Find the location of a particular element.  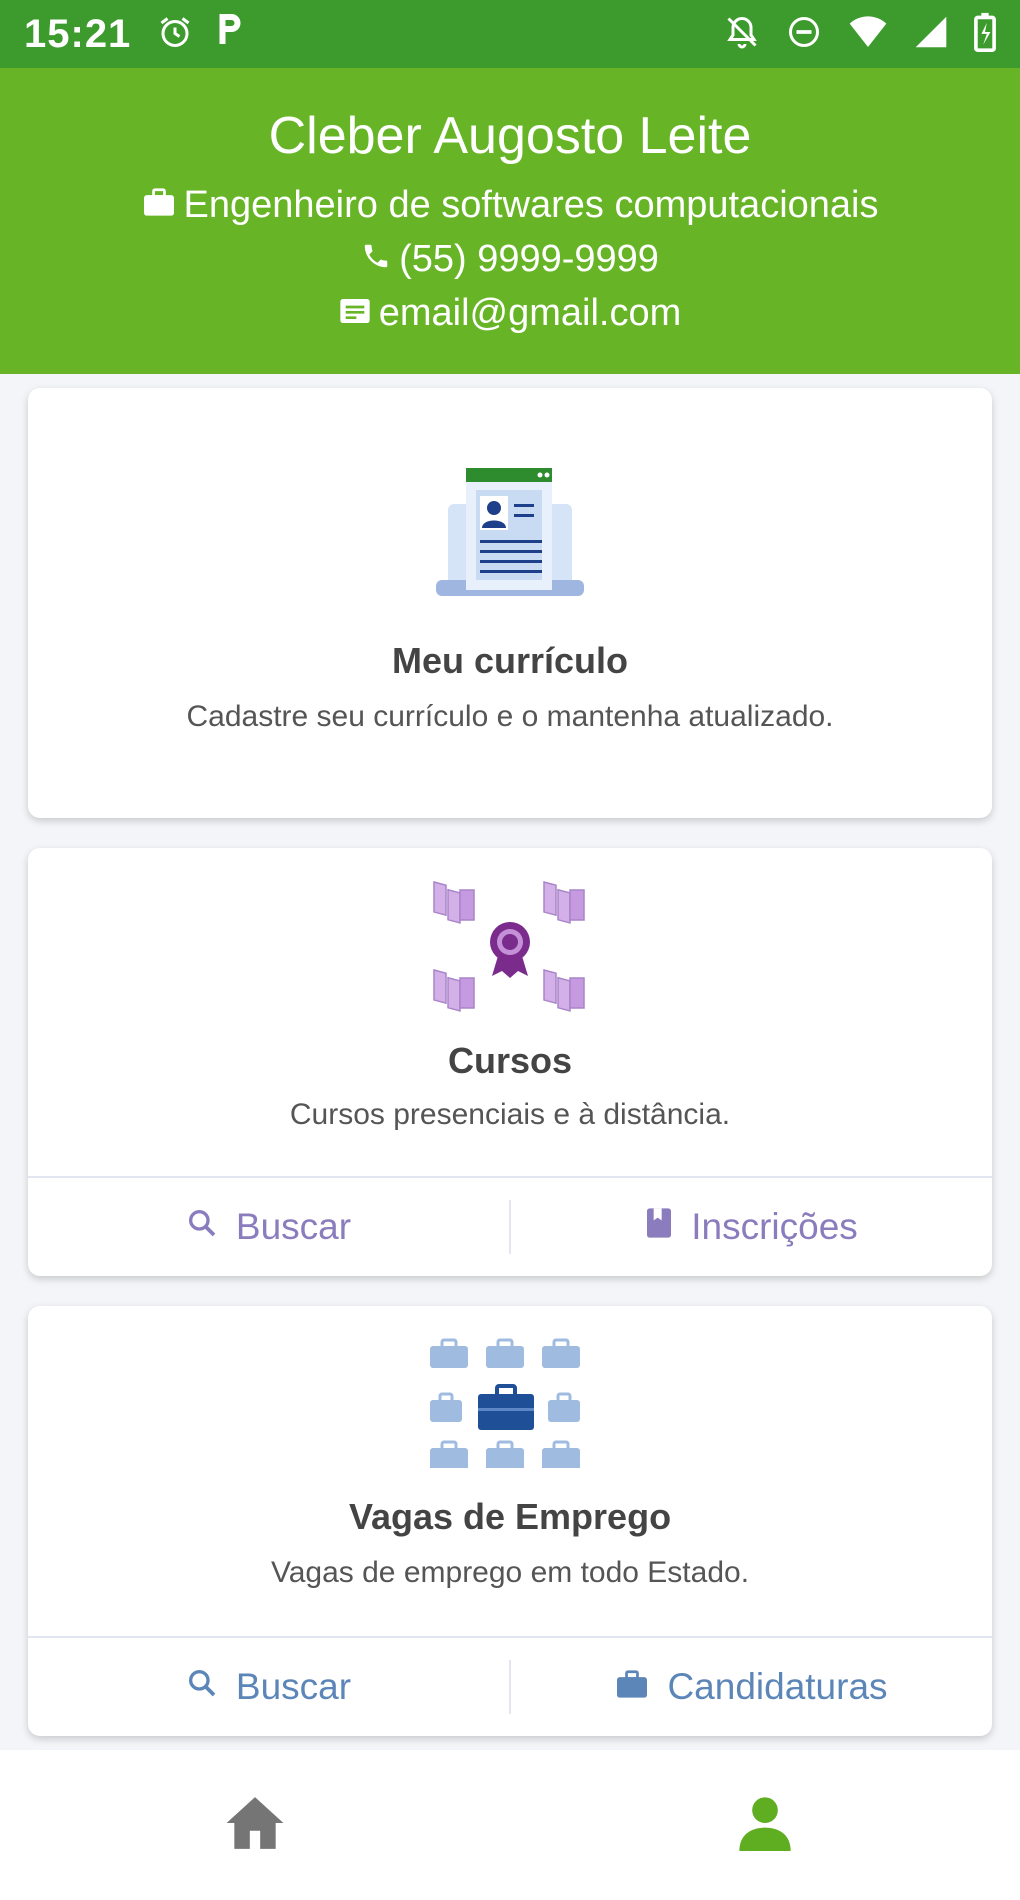

jobs-applications-button: Candidaturas is located at coordinates (751, 1687).